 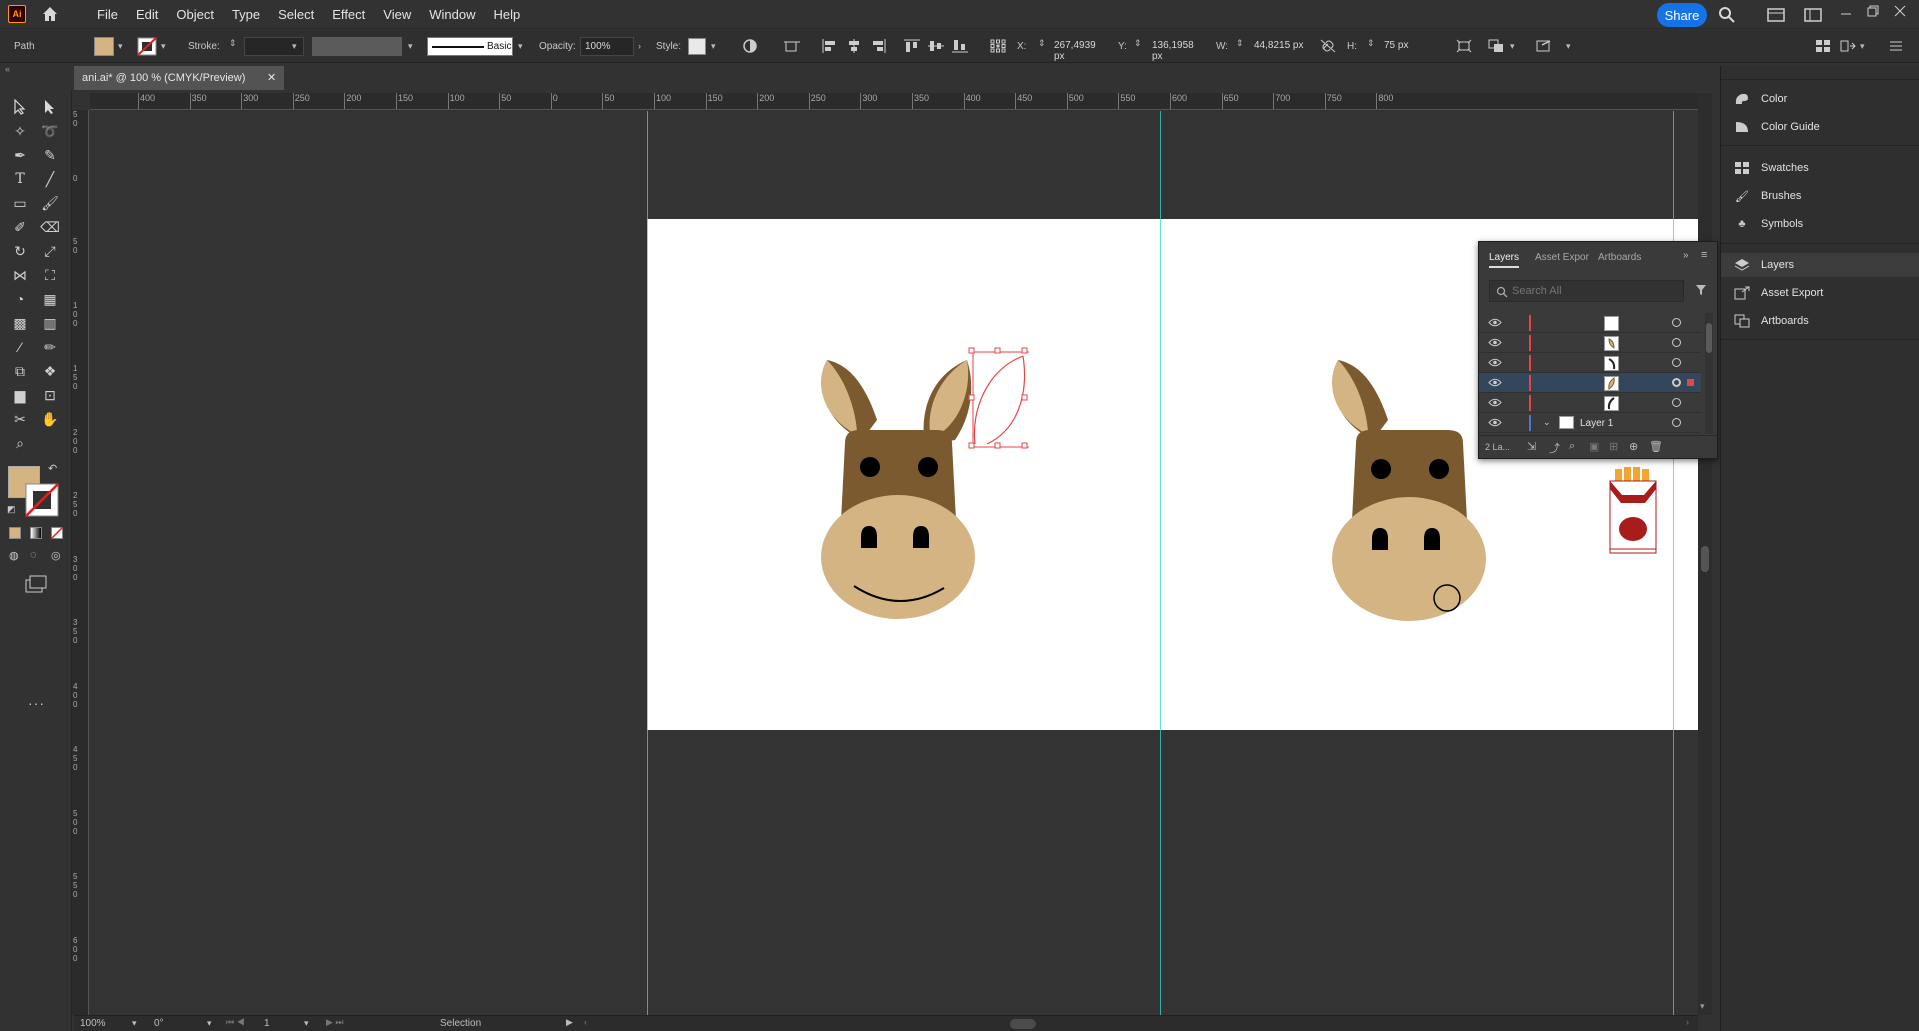 What do you see at coordinates (1596, 423) in the screenshot?
I see `layer-name: Layer 1` at bounding box center [1596, 423].